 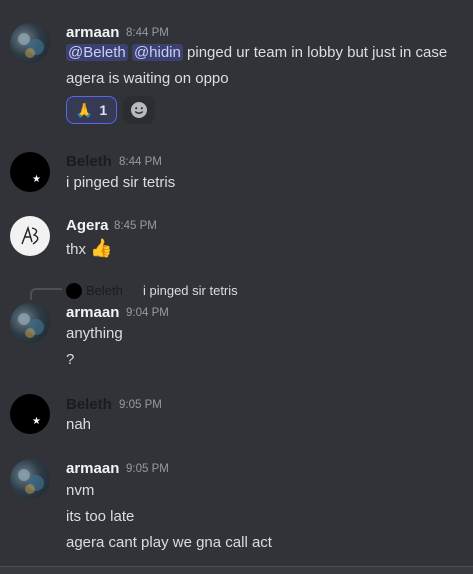 I want to click on reply-preview: i pinged sir tetris, so click(x=190, y=290).